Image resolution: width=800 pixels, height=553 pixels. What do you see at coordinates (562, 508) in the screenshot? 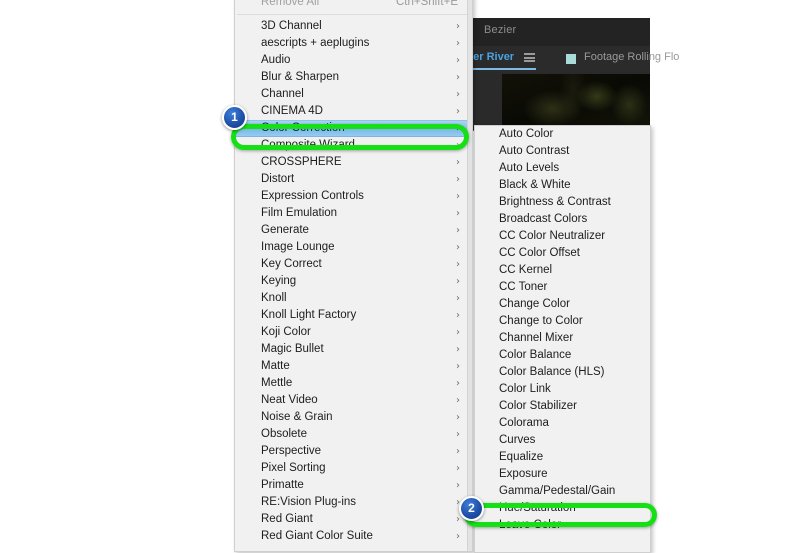
I see `submenu-item: Hue/Saturation` at bounding box center [562, 508].